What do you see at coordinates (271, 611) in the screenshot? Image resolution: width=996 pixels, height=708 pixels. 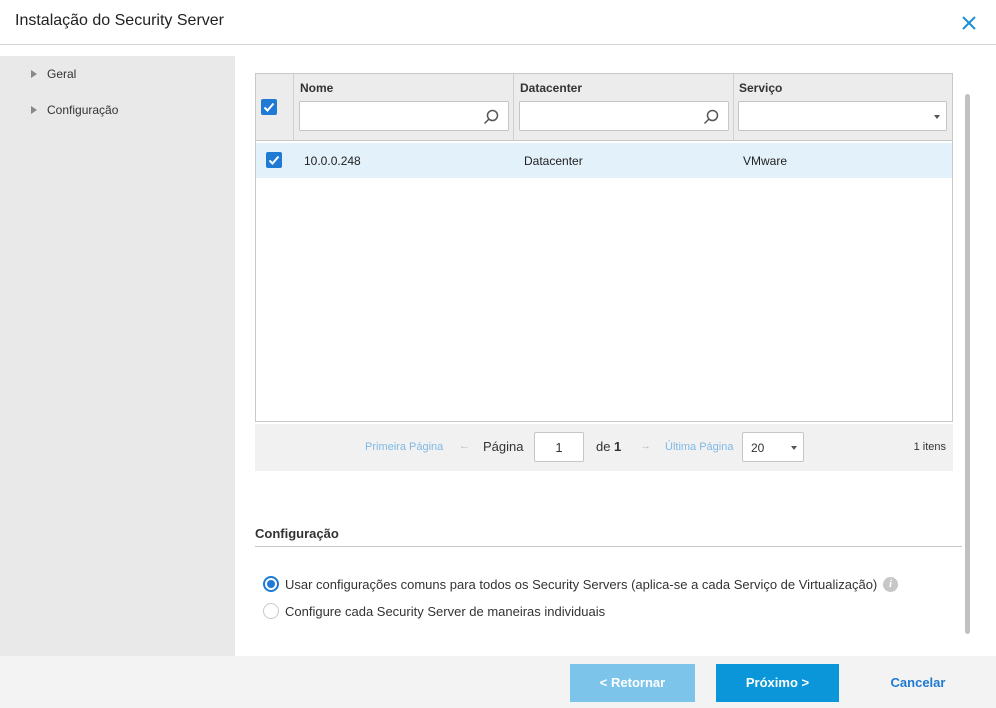 I see `individual-config-radio` at bounding box center [271, 611].